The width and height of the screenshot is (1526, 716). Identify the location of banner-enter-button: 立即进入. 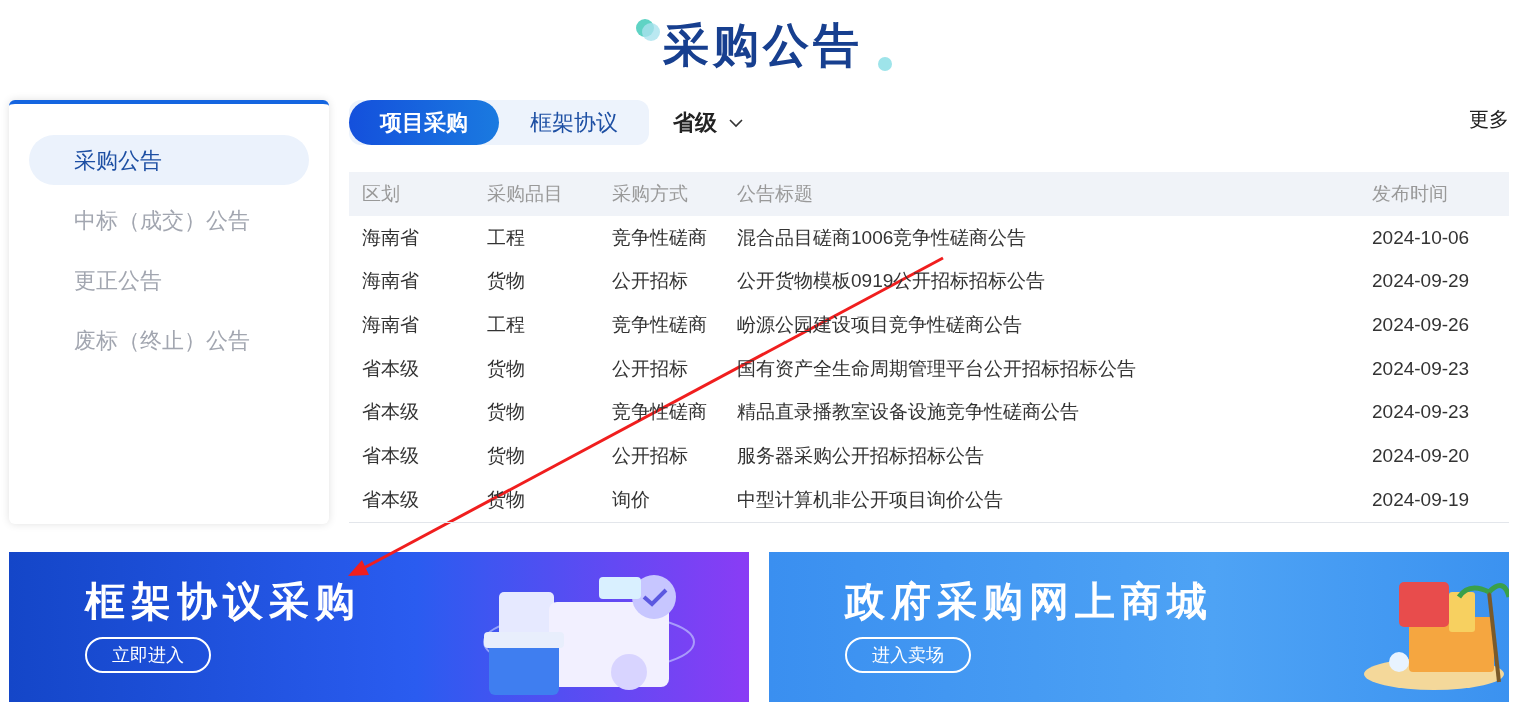
(148, 655).